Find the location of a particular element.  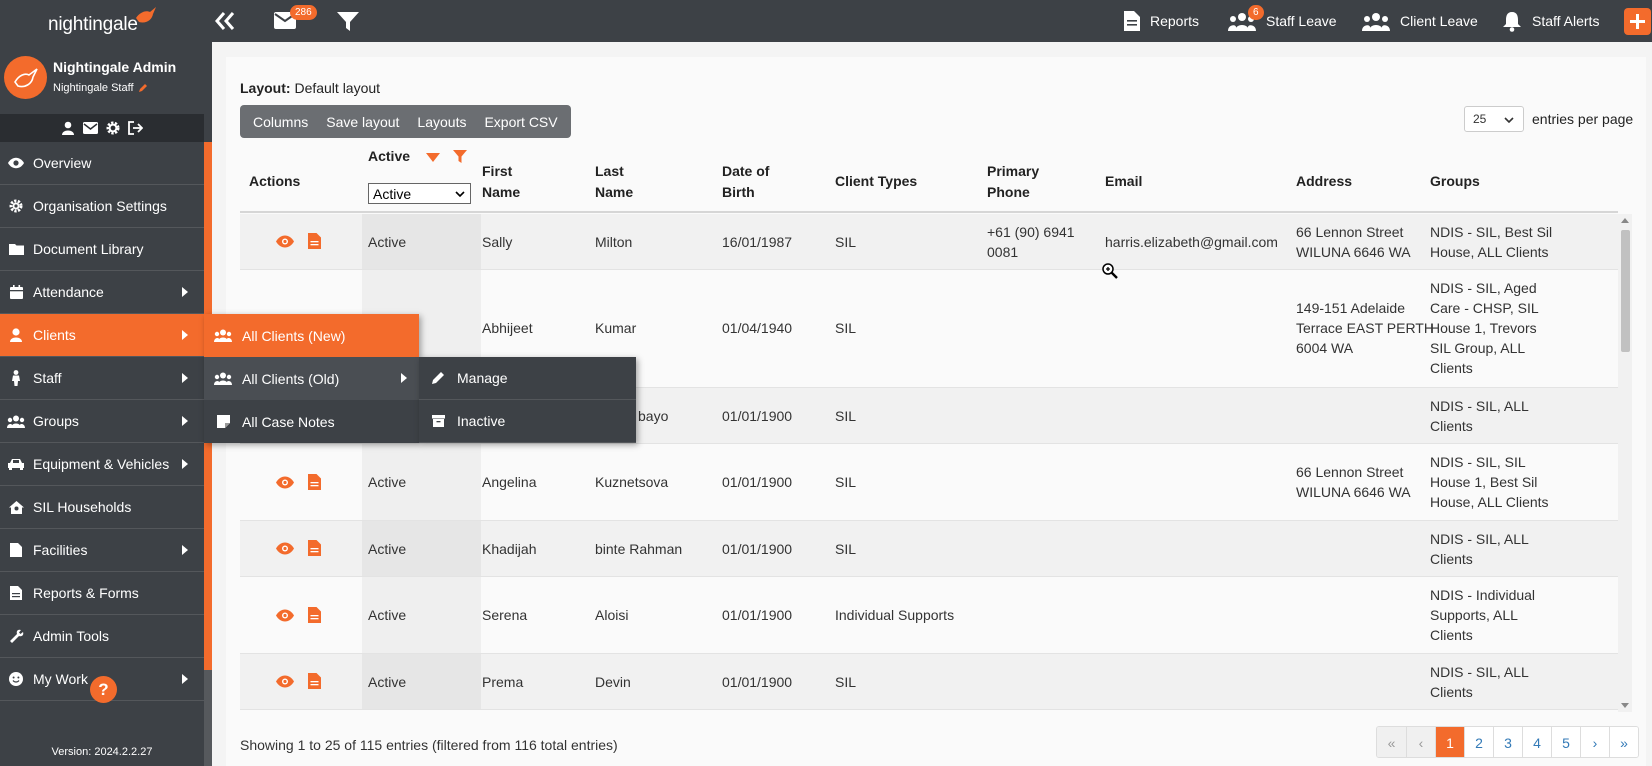

sidebar-item-sil-households: SIL Households is located at coordinates (102, 507).